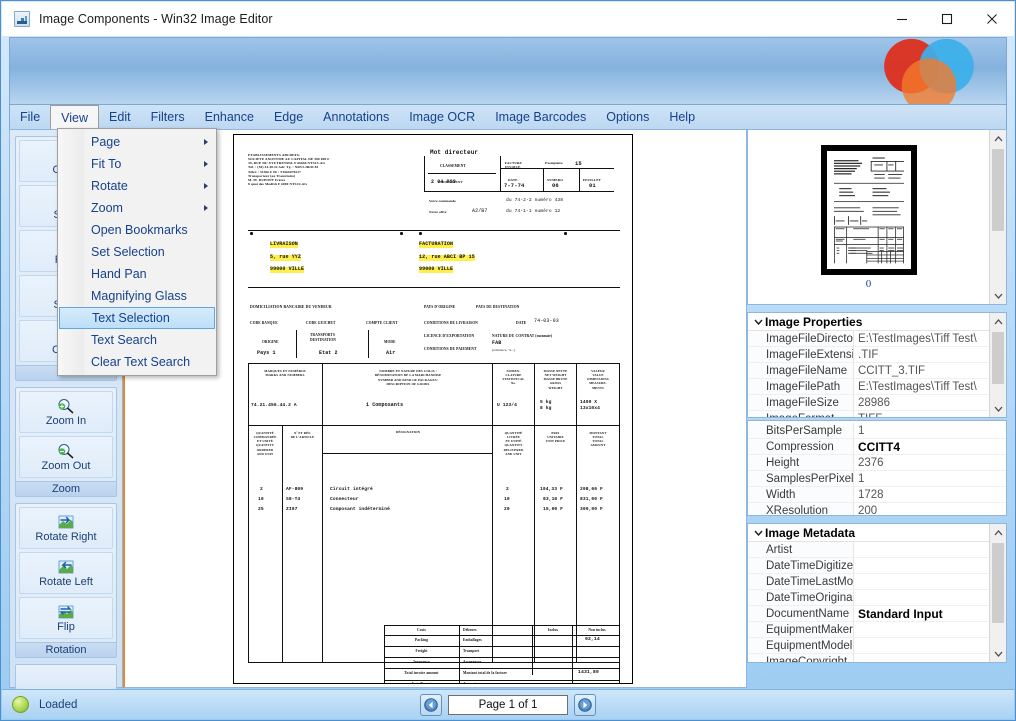 The height and width of the screenshot is (721, 1016). I want to click on table-row: DateTimeDigitized, so click(868, 566).